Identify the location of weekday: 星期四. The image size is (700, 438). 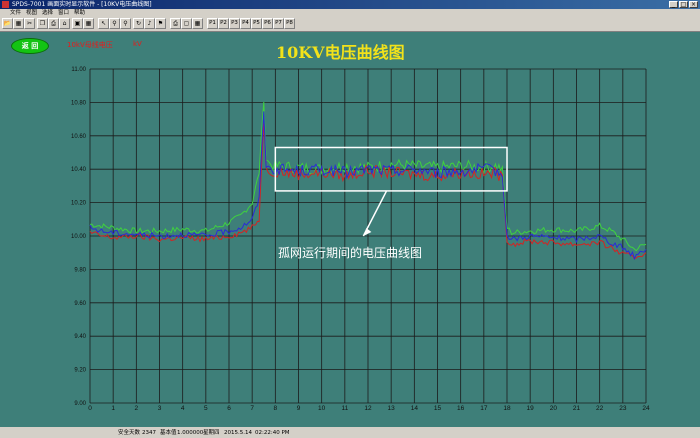
(211, 433).